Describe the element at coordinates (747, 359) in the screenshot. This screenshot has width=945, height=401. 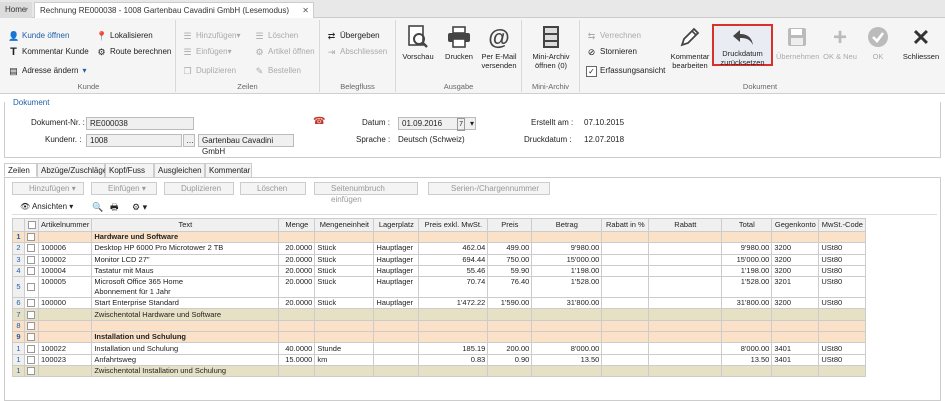
I see `table-cell: 13.50` at that location.